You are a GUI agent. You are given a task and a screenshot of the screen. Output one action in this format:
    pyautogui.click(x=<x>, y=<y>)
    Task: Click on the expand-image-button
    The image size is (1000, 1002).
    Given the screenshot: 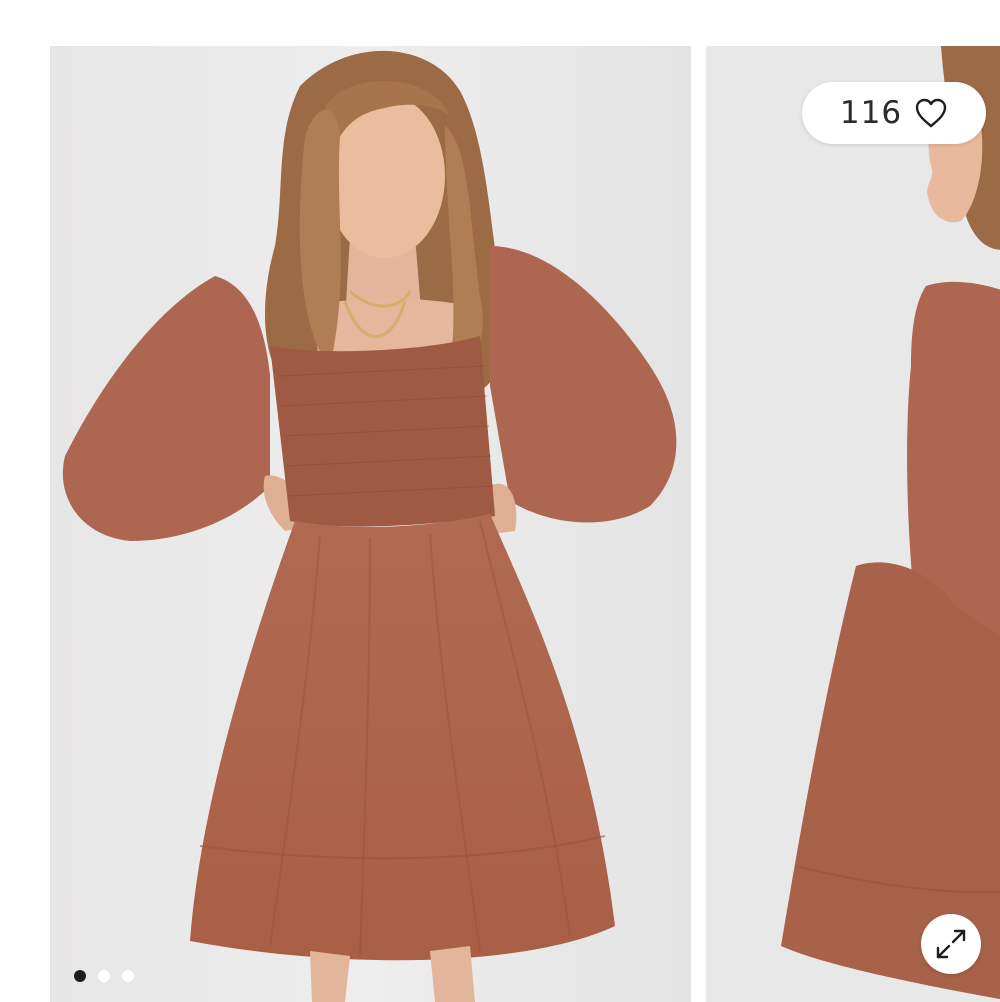 What is the action you would take?
    pyautogui.click(x=951, y=944)
    